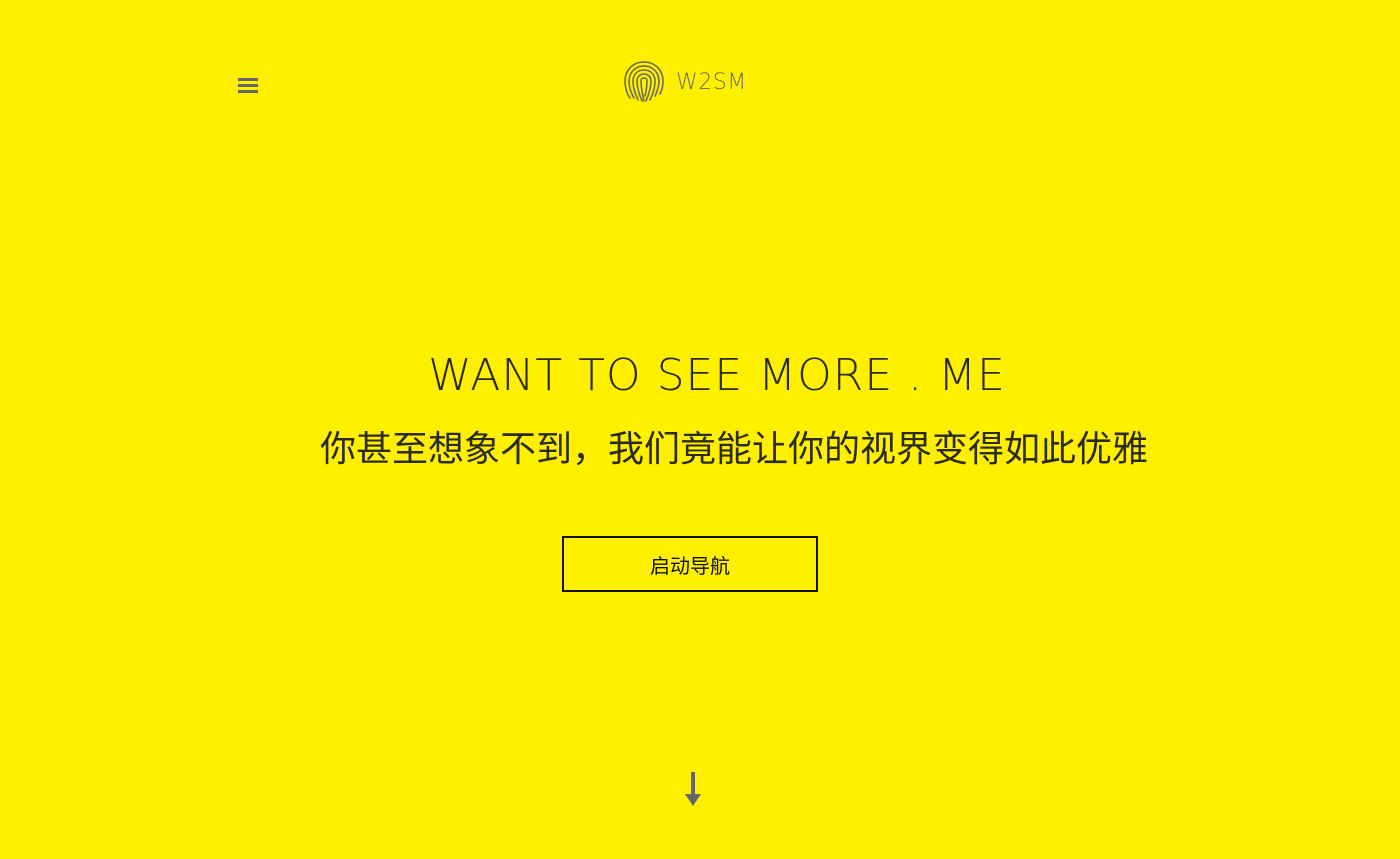 The height and width of the screenshot is (859, 1400). Describe the element at coordinates (248, 79) in the screenshot. I see `menu-bar-top` at that location.